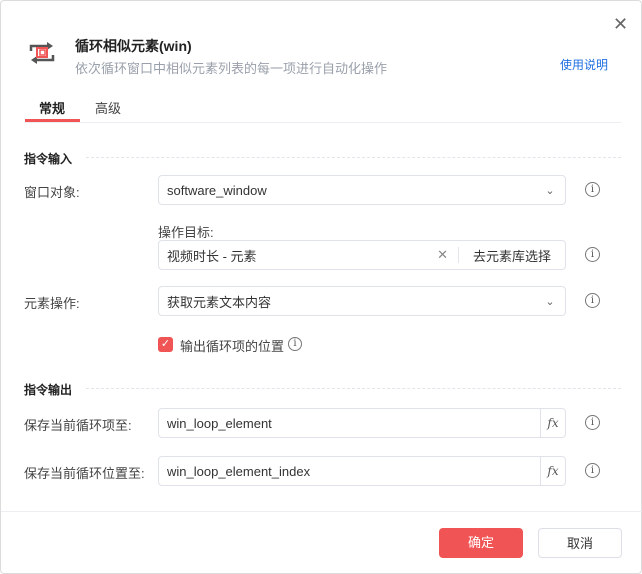 Image resolution: width=642 pixels, height=574 pixels. Describe the element at coordinates (48, 390) in the screenshot. I see `output-section-title: 指令输出` at that location.